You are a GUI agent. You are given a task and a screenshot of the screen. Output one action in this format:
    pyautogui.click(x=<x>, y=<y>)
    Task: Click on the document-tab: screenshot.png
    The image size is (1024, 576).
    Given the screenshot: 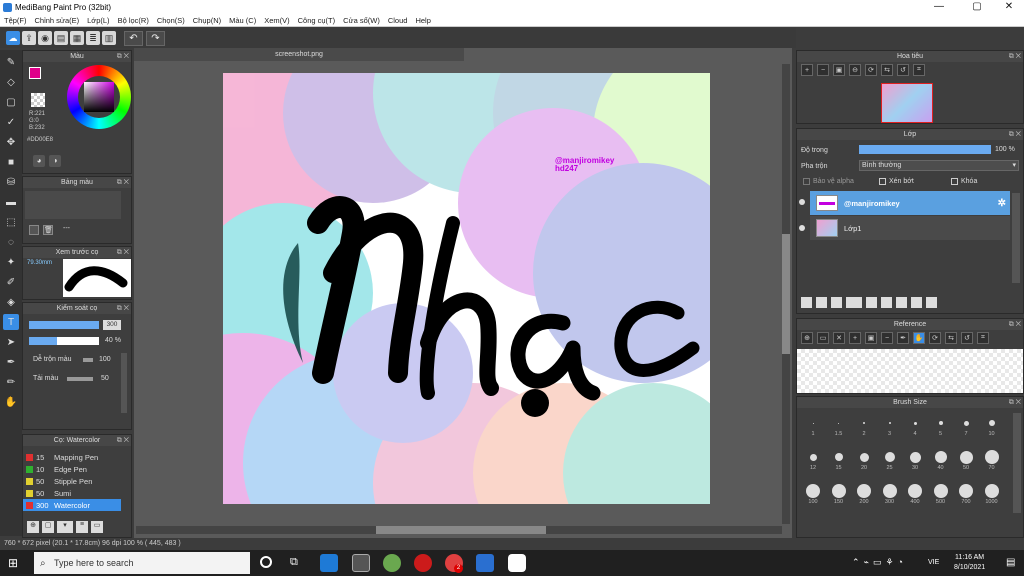 What is the action you would take?
    pyautogui.click(x=299, y=54)
    